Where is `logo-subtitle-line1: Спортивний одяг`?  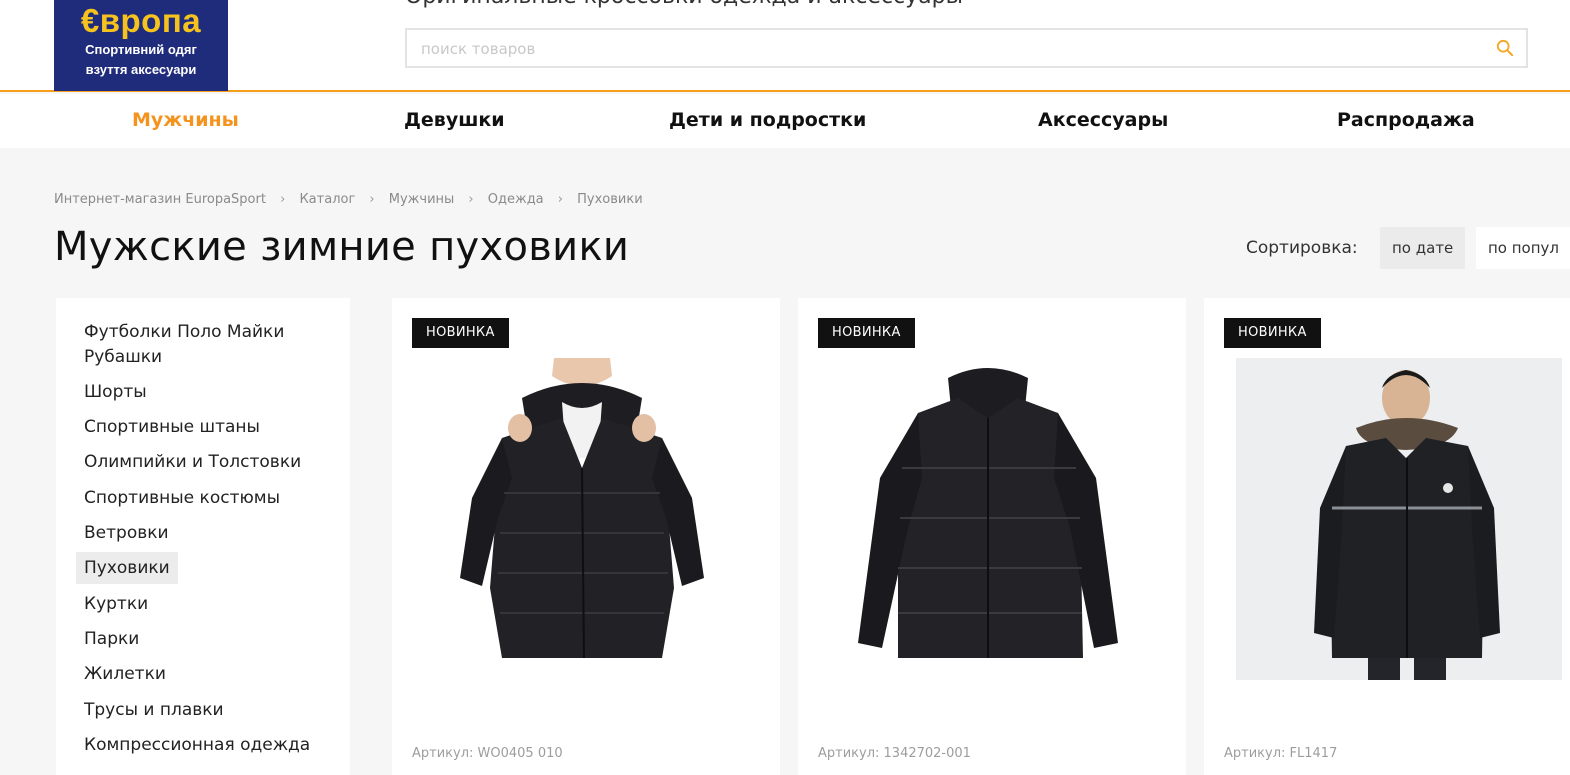
logo-subtitle-line1: Спортивний одяг is located at coordinates (141, 49).